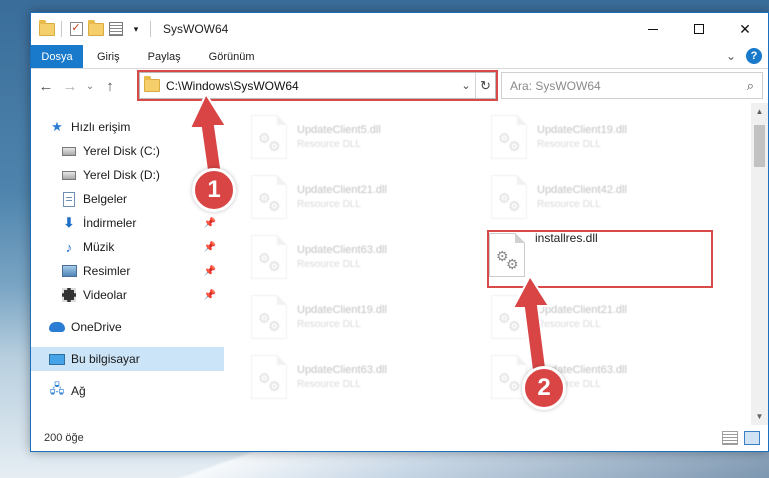 The width and height of the screenshot is (769, 478). I want to click on status-bar: 200 öğe, so click(399, 438).